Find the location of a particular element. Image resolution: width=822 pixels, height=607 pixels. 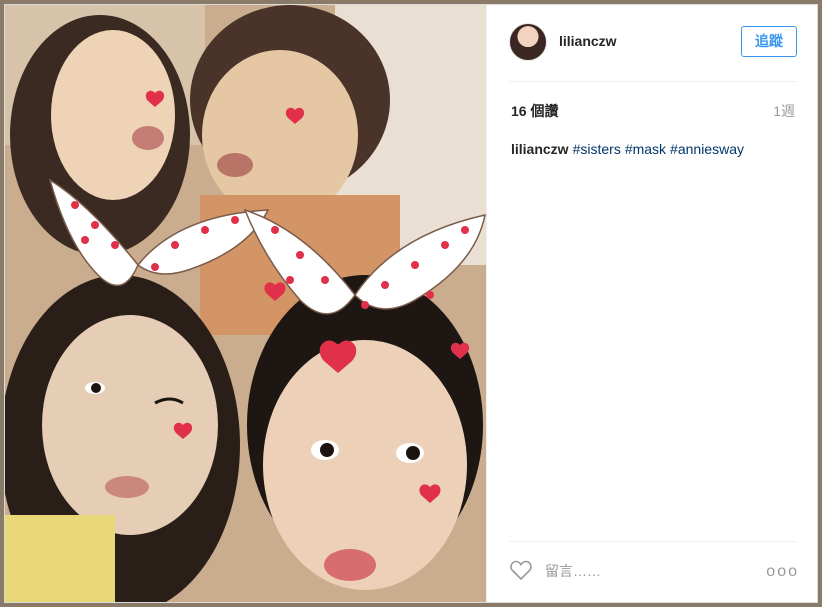

header-divider is located at coordinates (653, 81).